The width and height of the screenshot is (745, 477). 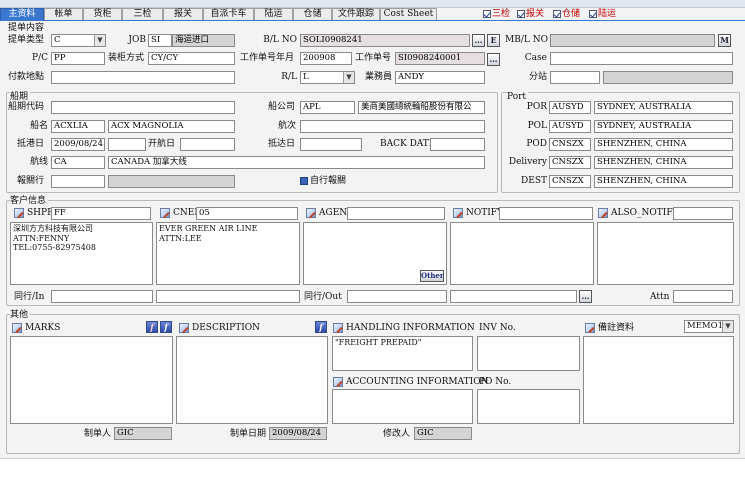 What do you see at coordinates (570, 144) in the screenshot?
I see `port-code-pod: CNSZX` at bounding box center [570, 144].